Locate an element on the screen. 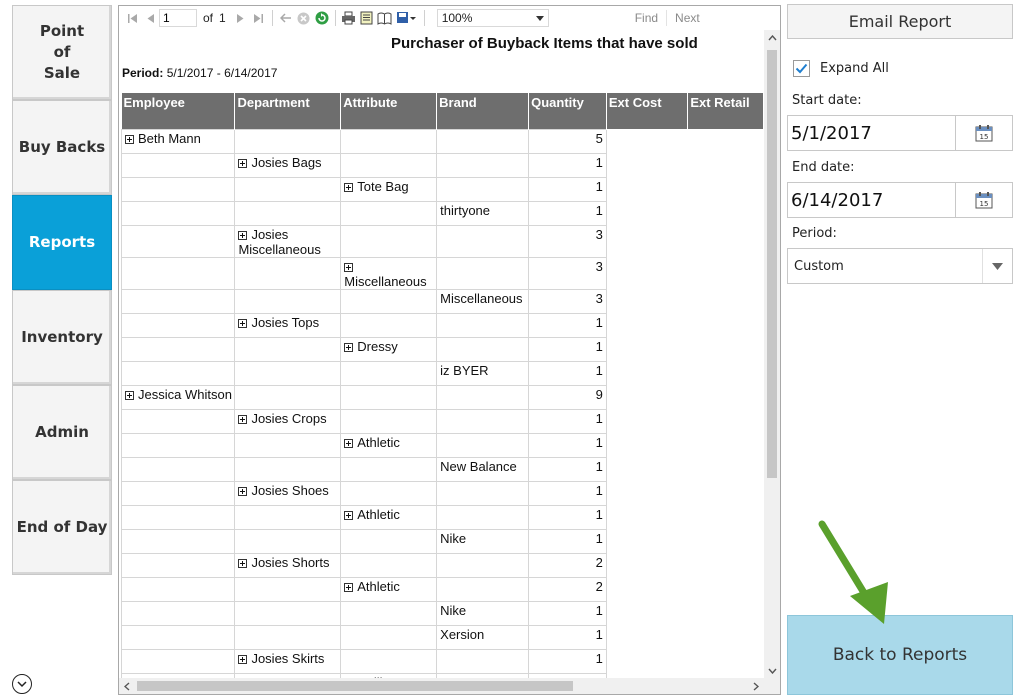 This screenshot has height=697, width=1022. horizontal-scrollbar is located at coordinates (449, 686).